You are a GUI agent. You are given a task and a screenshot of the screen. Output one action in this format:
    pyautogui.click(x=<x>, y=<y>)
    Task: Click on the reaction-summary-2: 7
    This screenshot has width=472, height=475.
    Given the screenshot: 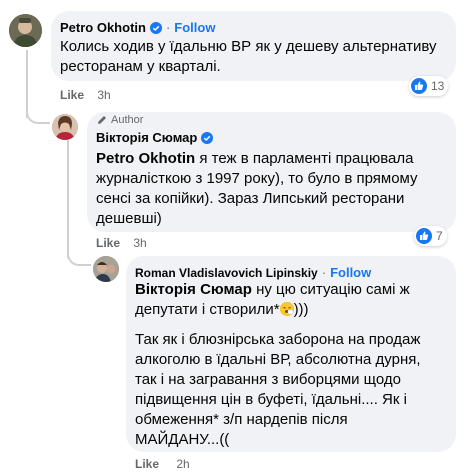 What is the action you would take?
    pyautogui.click(x=430, y=236)
    